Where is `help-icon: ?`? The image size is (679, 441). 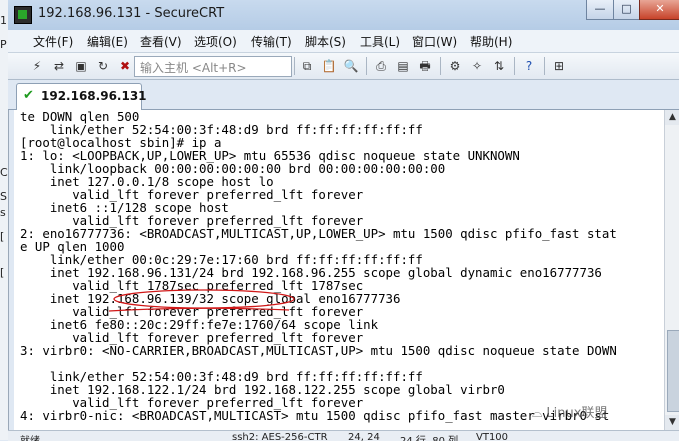 help-icon: ? is located at coordinates (529, 66).